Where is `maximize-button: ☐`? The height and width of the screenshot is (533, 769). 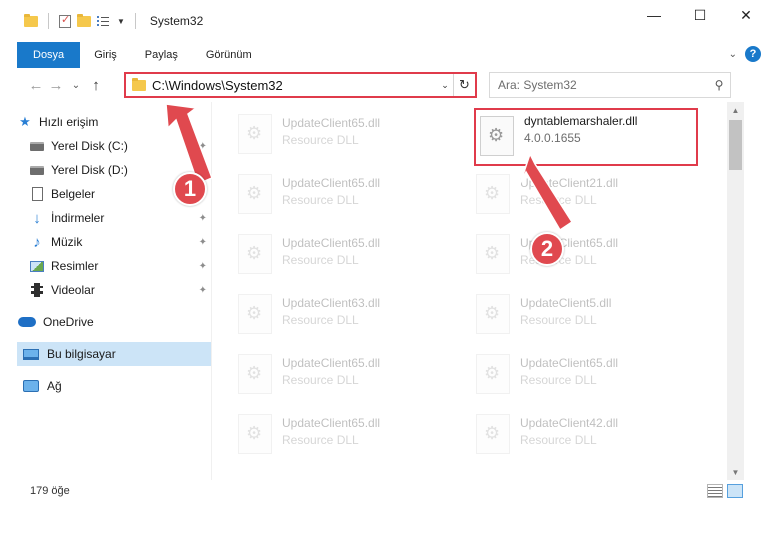
maximize-button: ☐ is located at coordinates (700, 15).